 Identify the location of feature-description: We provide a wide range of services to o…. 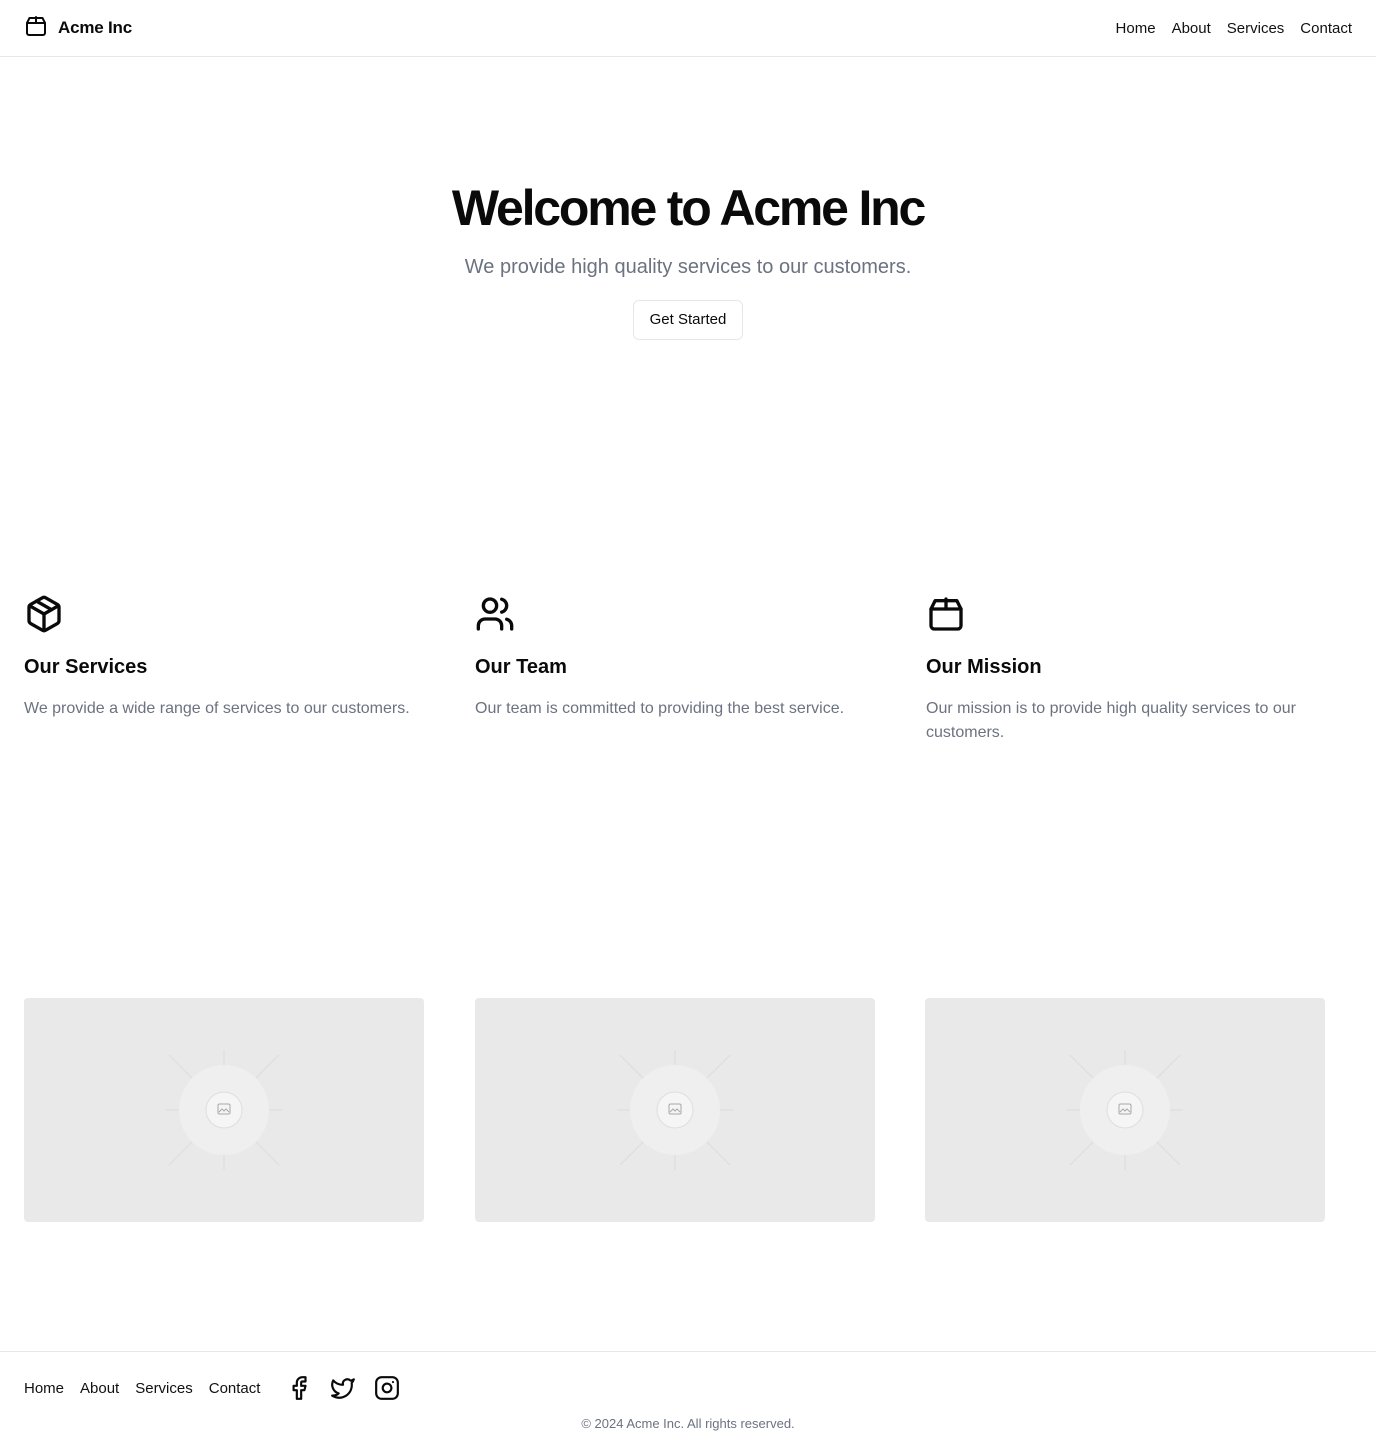
(217, 708).